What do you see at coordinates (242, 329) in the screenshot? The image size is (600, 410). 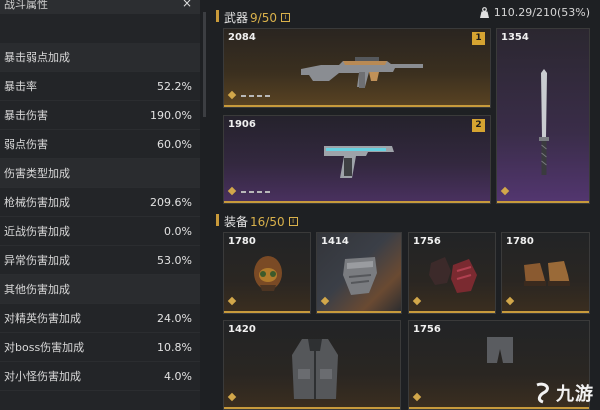 I see `item-power: 1420` at bounding box center [242, 329].